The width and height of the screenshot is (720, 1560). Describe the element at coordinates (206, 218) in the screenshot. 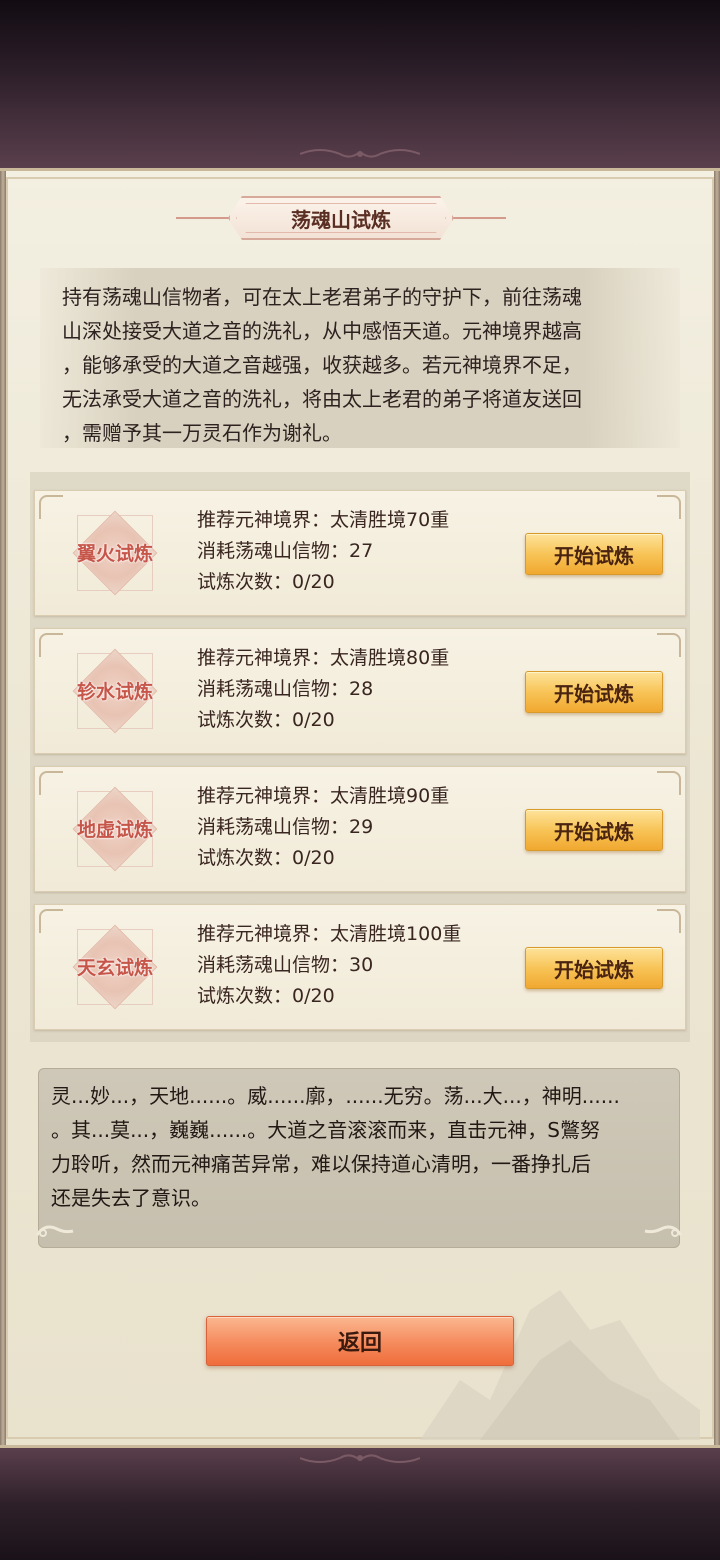

I see `title-line-left` at that location.